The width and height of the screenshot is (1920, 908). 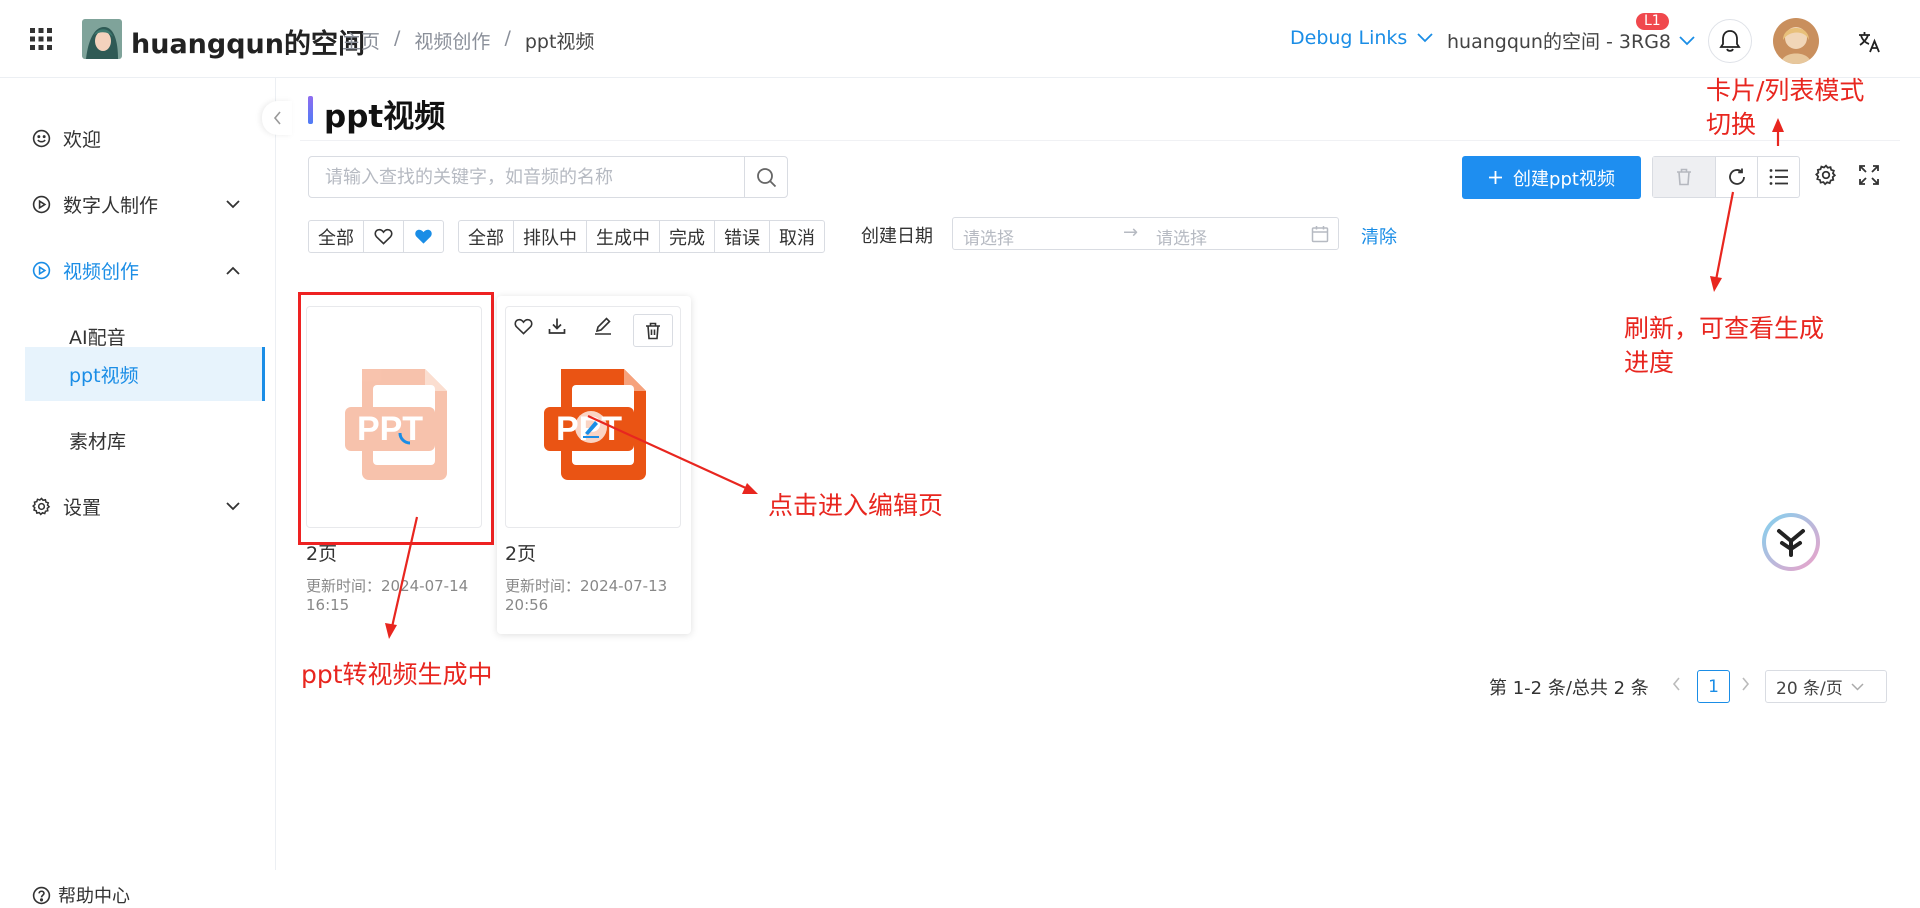 I want to click on batch-delete-button, so click(x=1684, y=177).